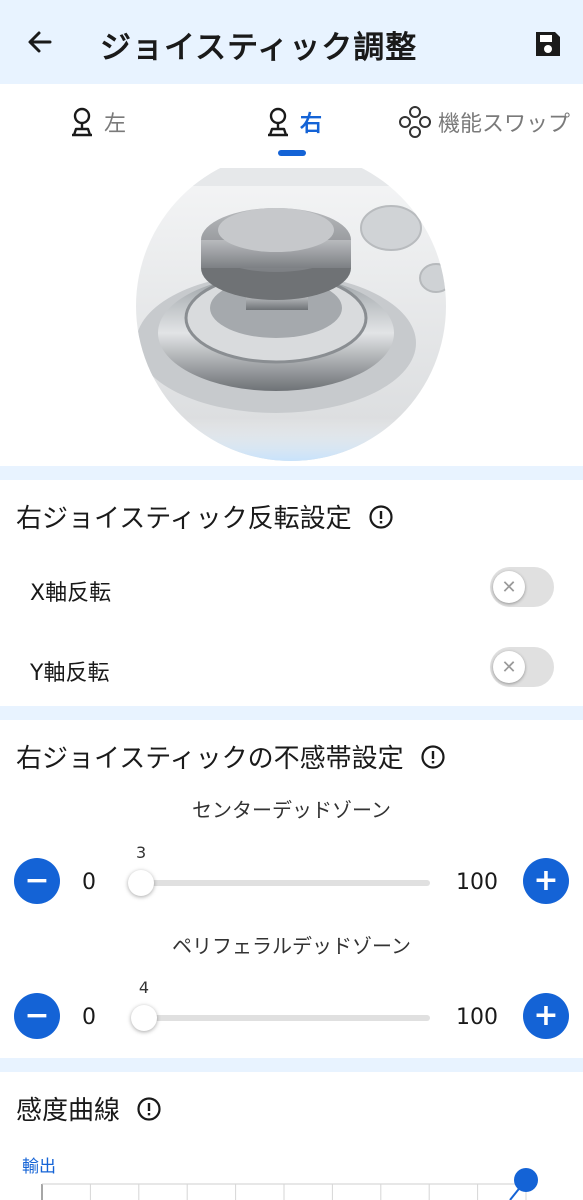 This screenshot has height=1200, width=583. I want to click on center-deadzone-slider-track, so click(281, 883).